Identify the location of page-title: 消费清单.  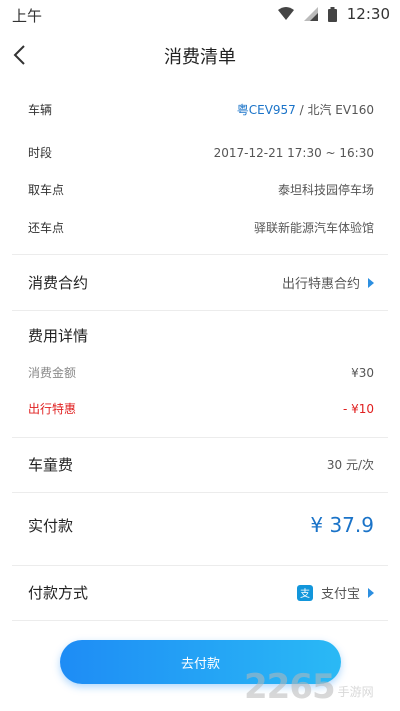
(200, 57).